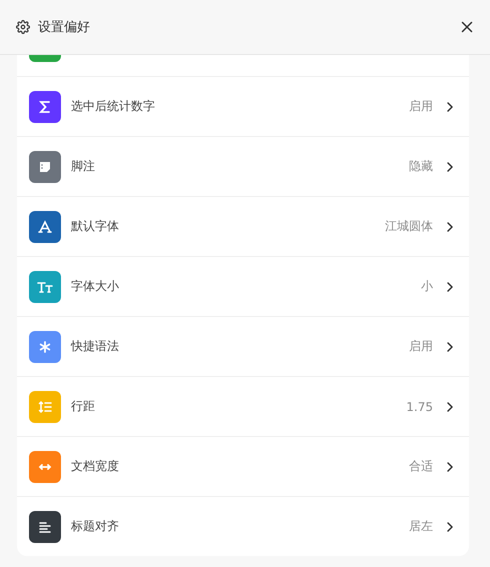 This screenshot has width=490, height=567. I want to click on setting-label: 行距, so click(83, 406).